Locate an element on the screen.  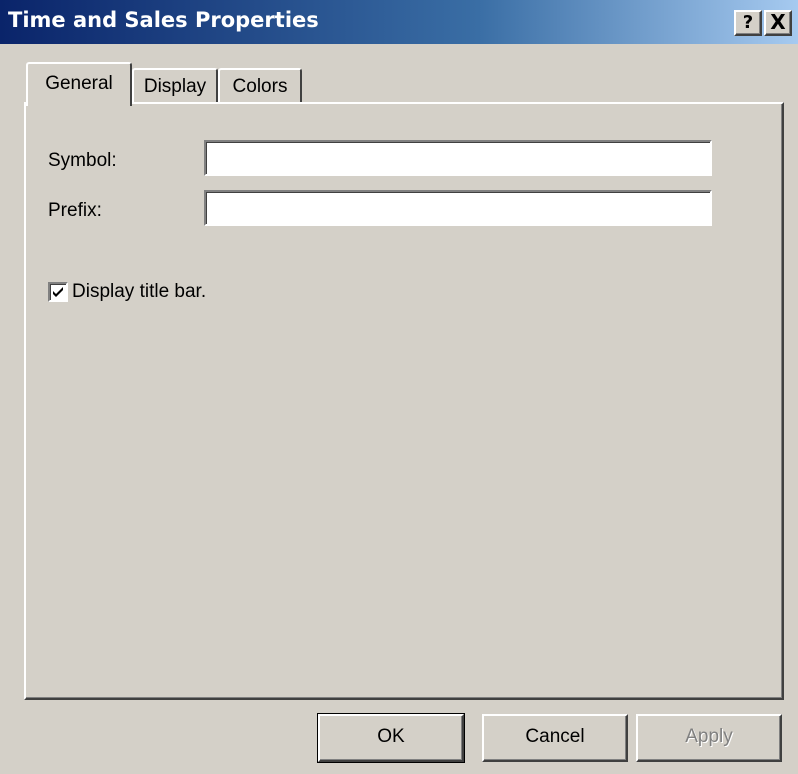
tab-display: Display is located at coordinates (175, 85).